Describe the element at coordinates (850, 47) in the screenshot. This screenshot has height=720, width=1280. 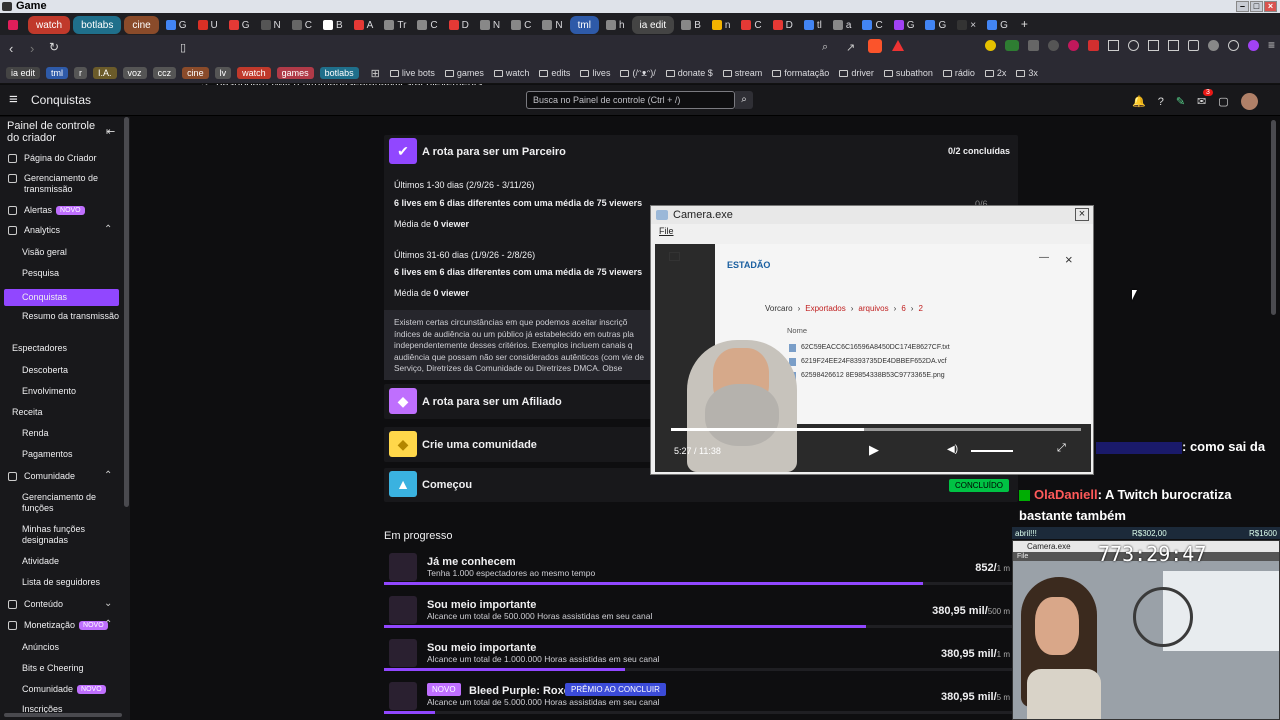
I see `share-icon: ↗` at that location.